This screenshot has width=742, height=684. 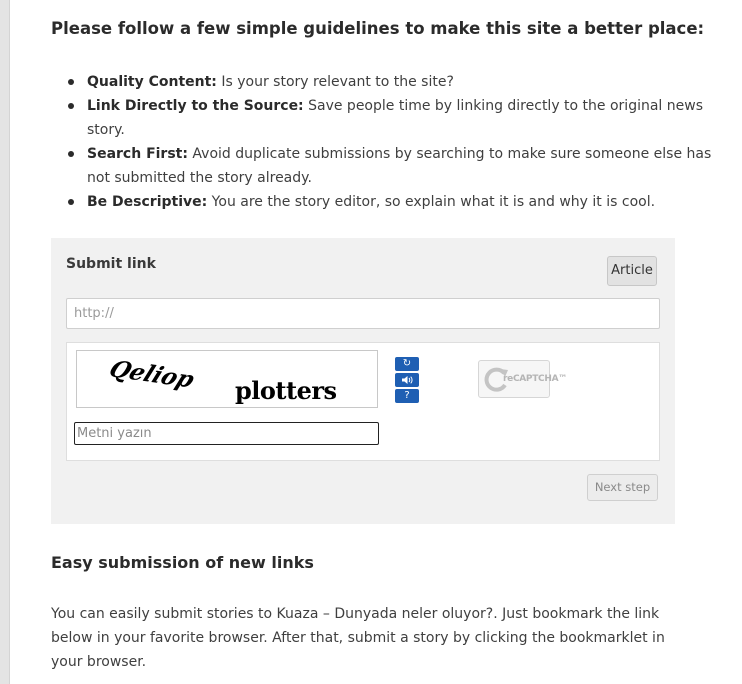 What do you see at coordinates (226, 433) in the screenshot?
I see `captcha-response-input` at bounding box center [226, 433].